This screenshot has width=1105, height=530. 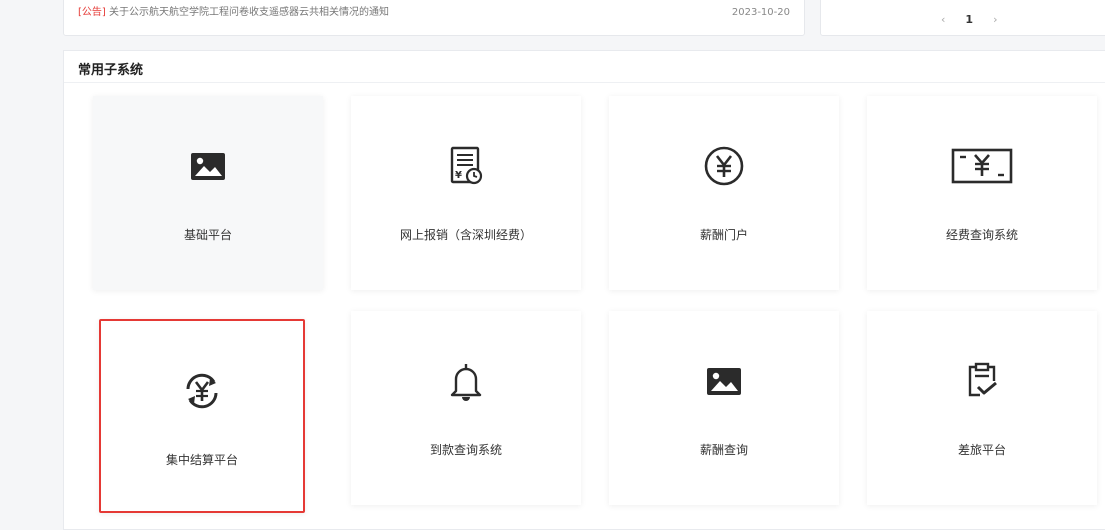 I want to click on tile-funding-query: 经费查询系统, so click(x=982, y=193).